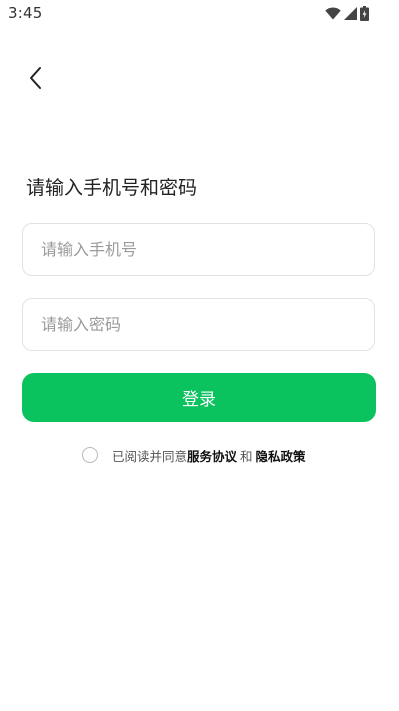 Image resolution: width=399 pixels, height=711 pixels. I want to click on status-time: 3:45, so click(25, 13).